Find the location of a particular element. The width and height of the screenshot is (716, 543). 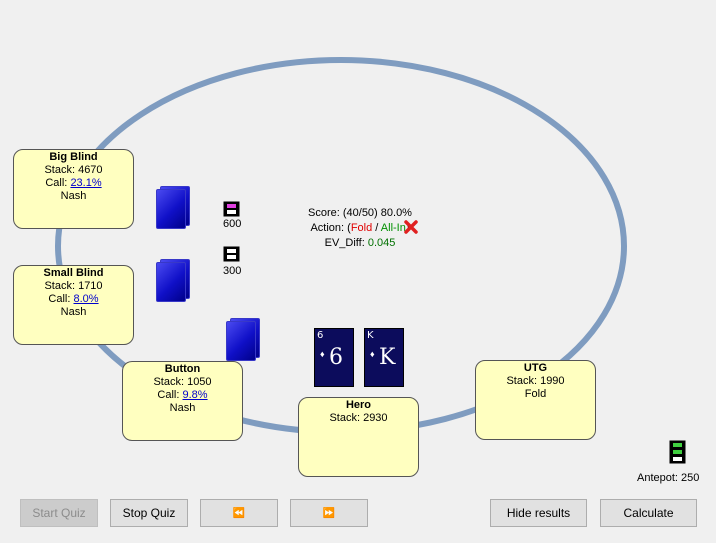

small-blind-cards is located at coordinates (173, 280).